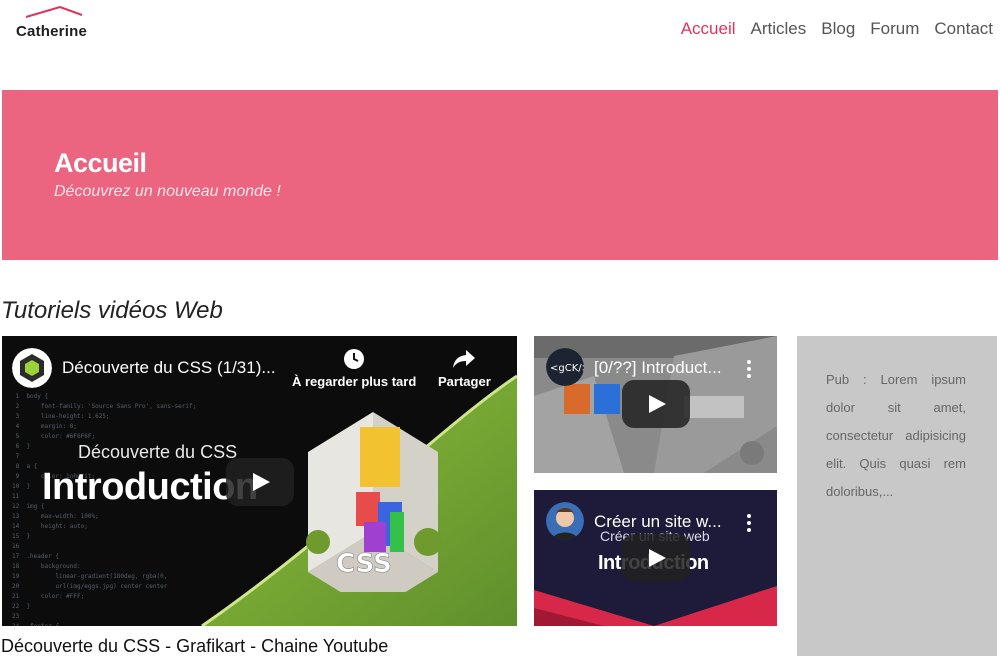 This screenshot has width=1000, height=659. Describe the element at coordinates (464, 381) in the screenshot. I see `share-label: Partager` at that location.